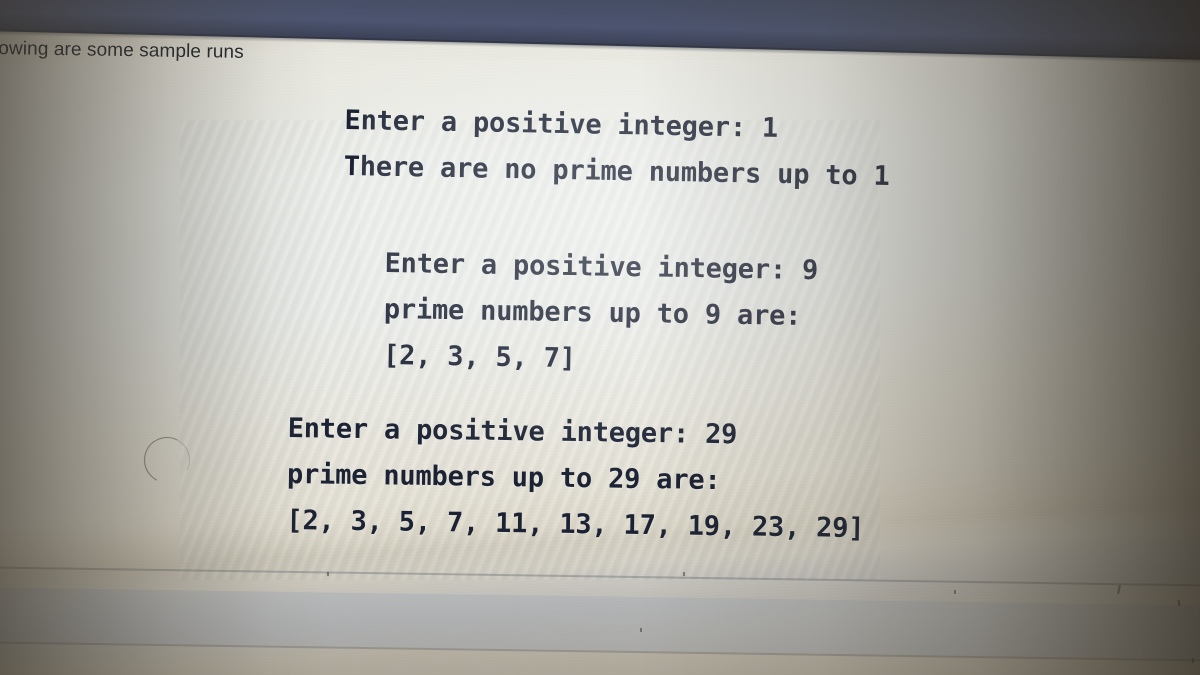  I want to click on console-line-result: prime numbers up to 29 are:, so click(503, 477).